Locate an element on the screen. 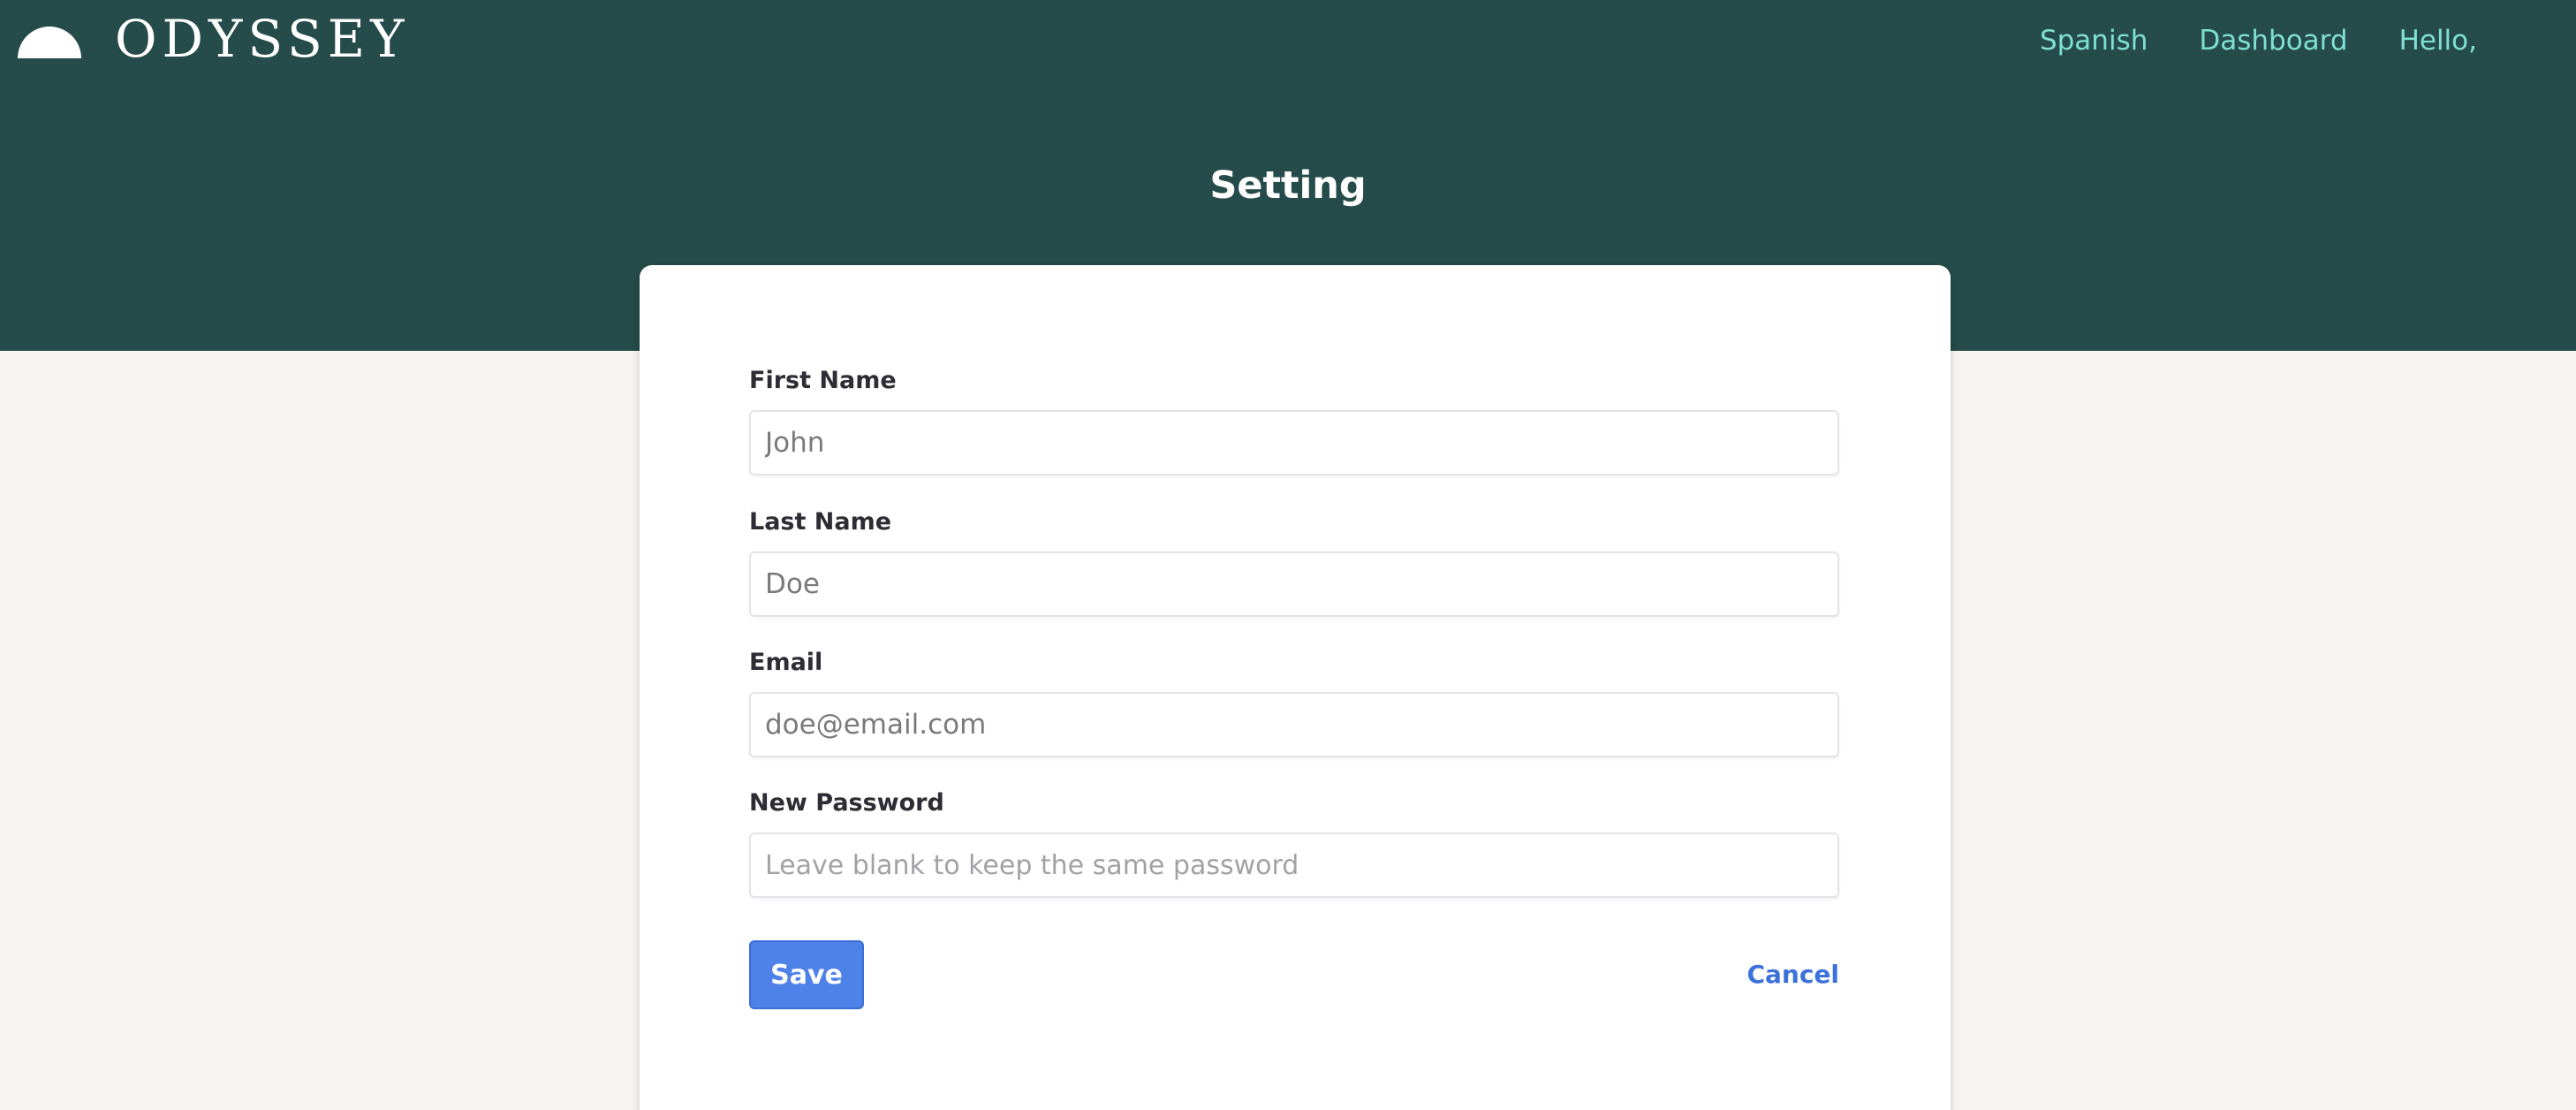 This screenshot has width=2576, height=1110. email-label: Email is located at coordinates (786, 662).